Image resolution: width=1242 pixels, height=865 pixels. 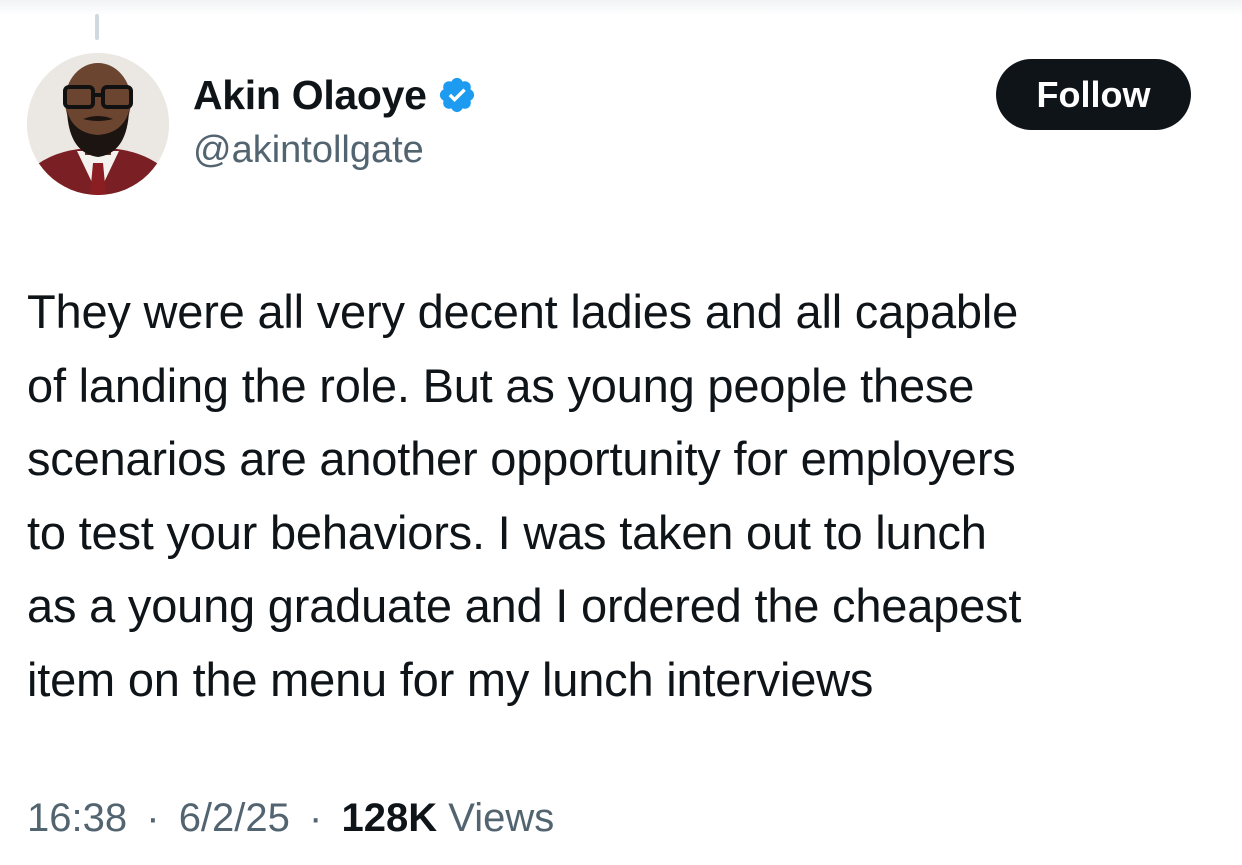 What do you see at coordinates (77, 818) in the screenshot?
I see `tweet-time: 16:38` at bounding box center [77, 818].